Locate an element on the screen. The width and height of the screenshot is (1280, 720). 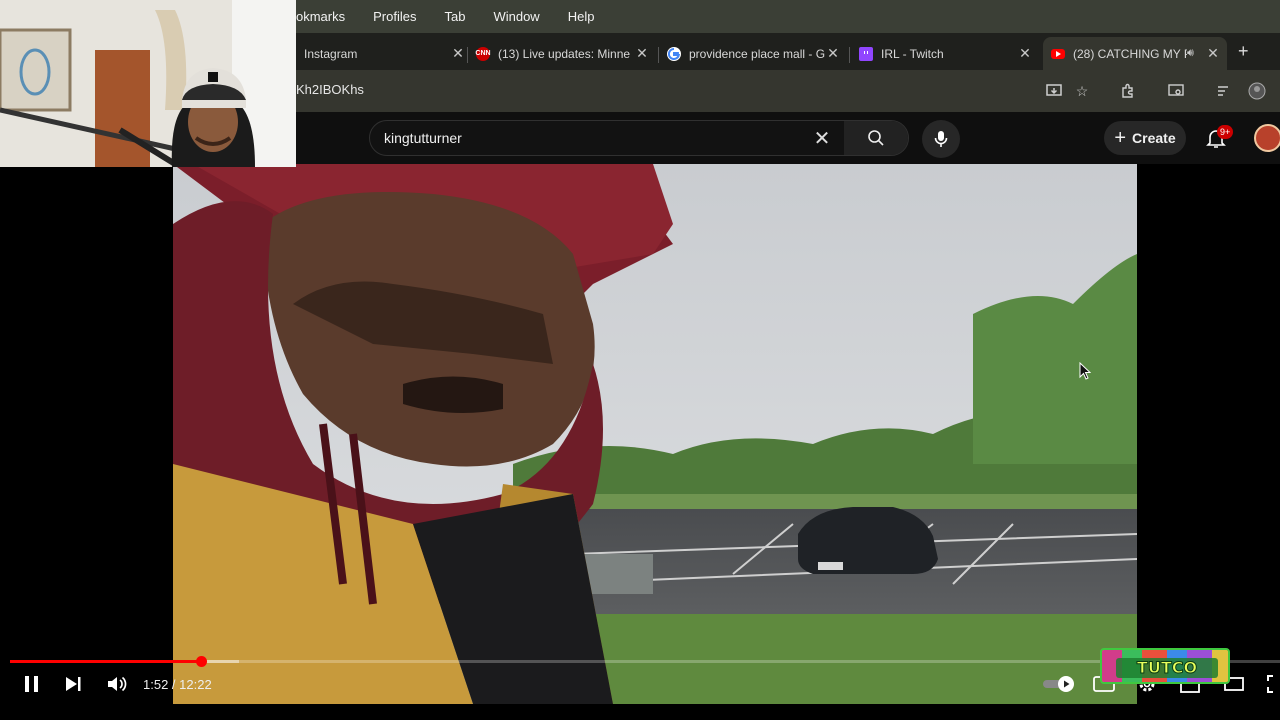
voice-search-button is located at coordinates (941, 139).